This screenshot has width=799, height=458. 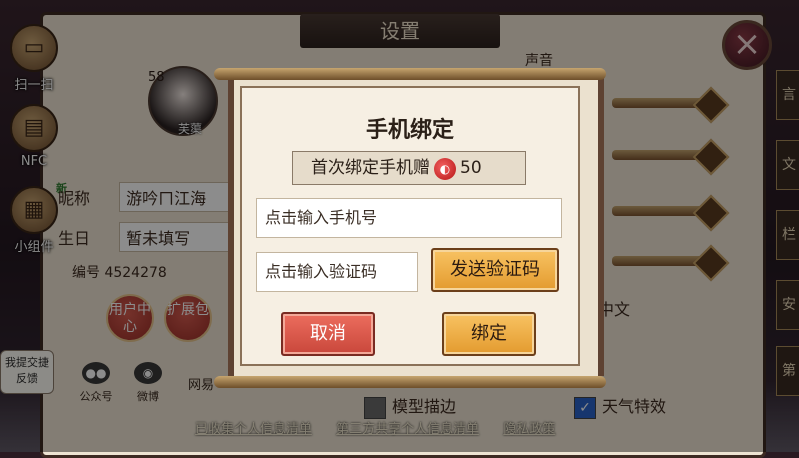 What do you see at coordinates (495, 270) in the screenshot?
I see `send-code-button: 发送验证码` at bounding box center [495, 270].